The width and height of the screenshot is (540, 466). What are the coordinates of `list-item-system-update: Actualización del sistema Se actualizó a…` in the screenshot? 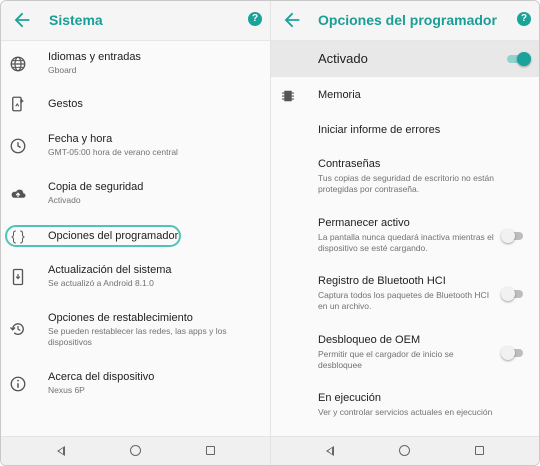 It's located at (135, 279).